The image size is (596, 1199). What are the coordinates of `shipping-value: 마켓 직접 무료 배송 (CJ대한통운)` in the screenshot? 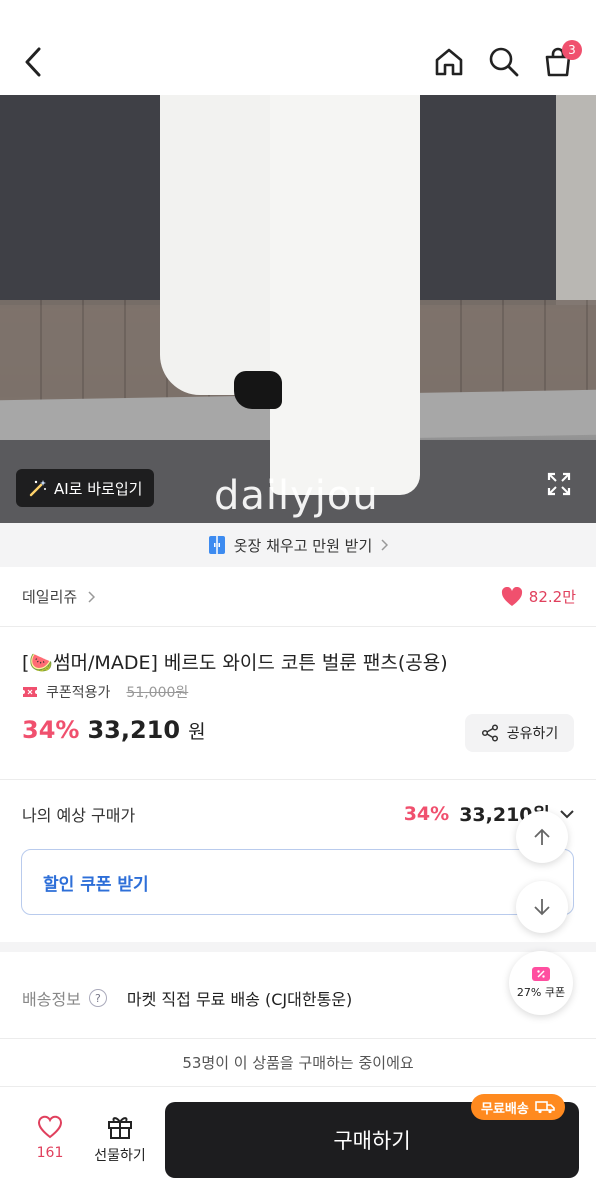 It's located at (239, 999).